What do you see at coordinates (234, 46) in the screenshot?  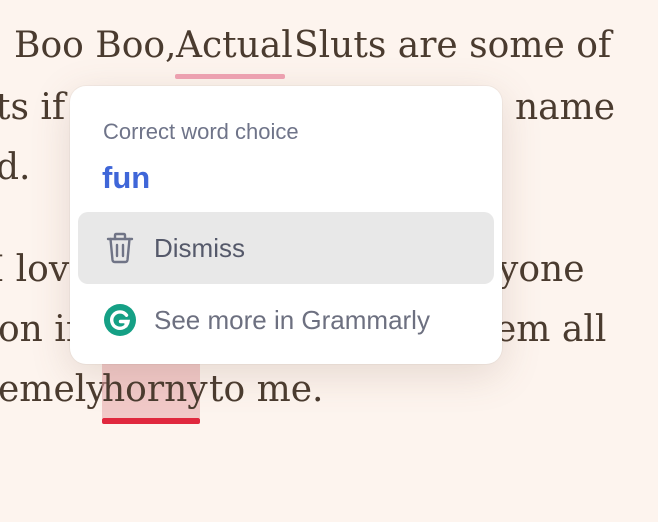 I see `flagged-word-actual: Actual` at bounding box center [234, 46].